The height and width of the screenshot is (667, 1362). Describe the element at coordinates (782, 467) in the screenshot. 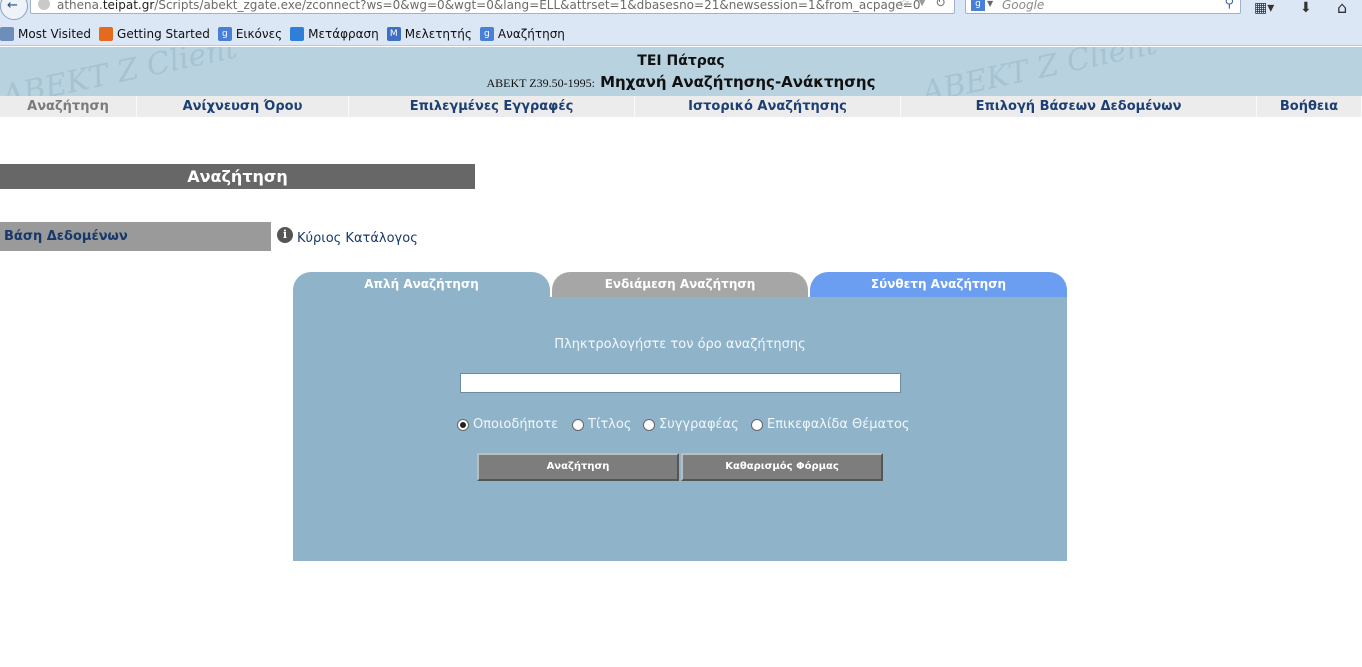

I see `clear-form-button: Καθαρισμός Φόρμας` at that location.